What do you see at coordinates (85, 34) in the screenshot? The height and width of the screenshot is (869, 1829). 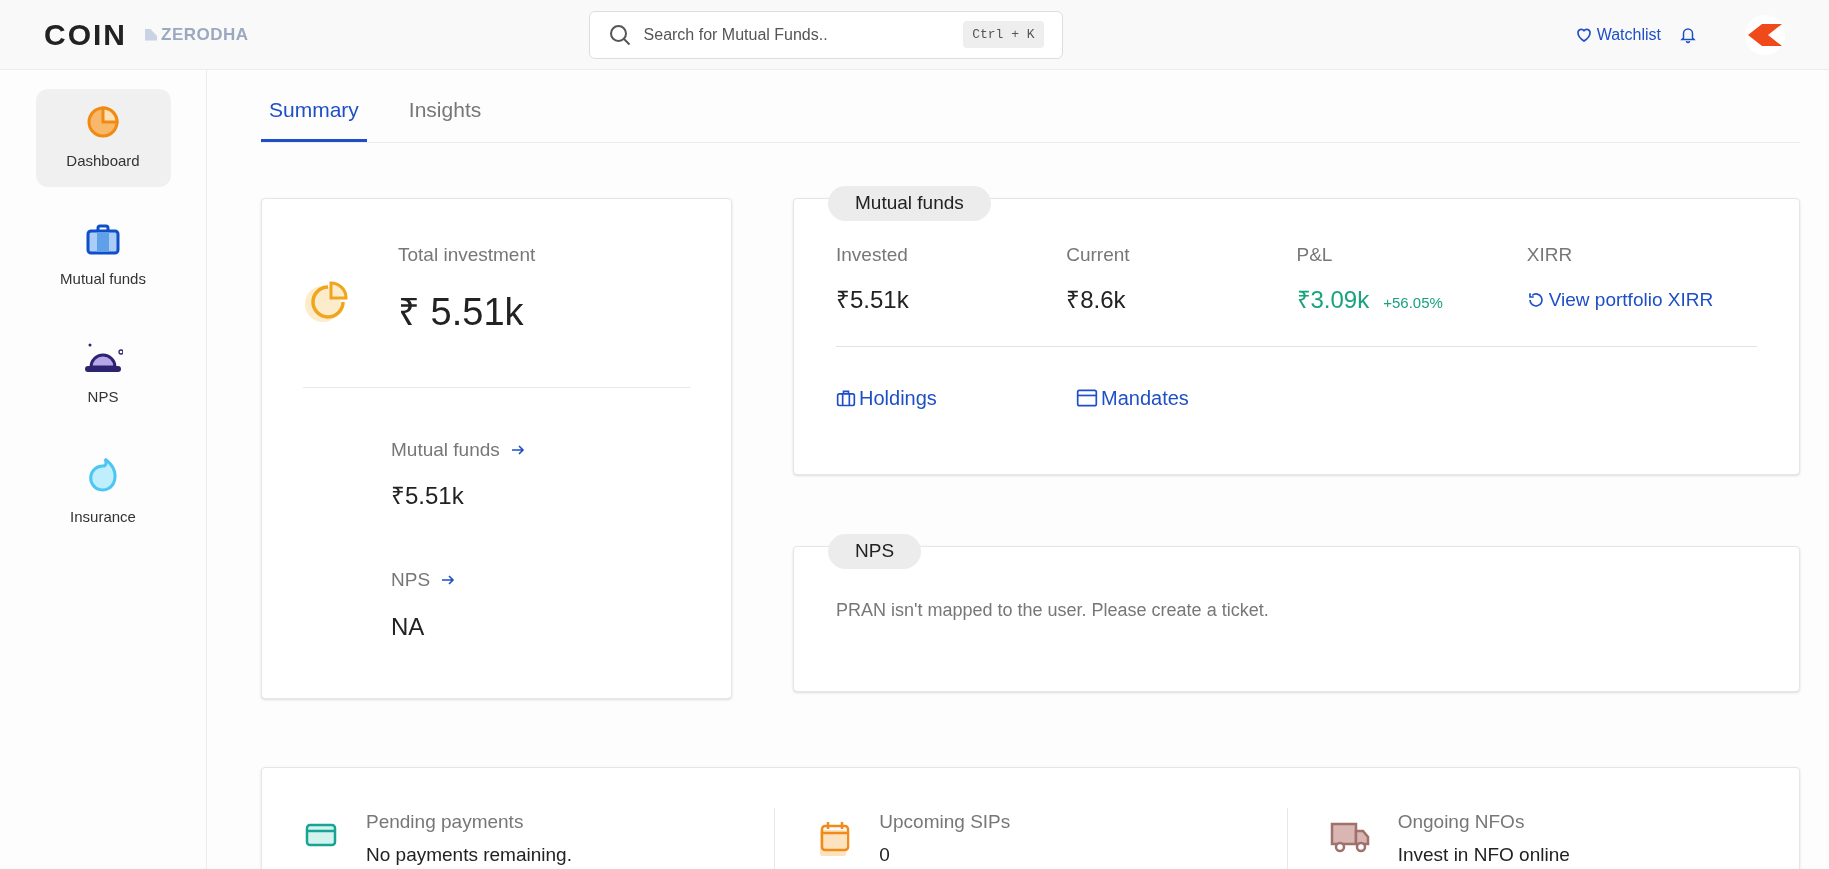 I see `coin-logo: COIN` at bounding box center [85, 34].